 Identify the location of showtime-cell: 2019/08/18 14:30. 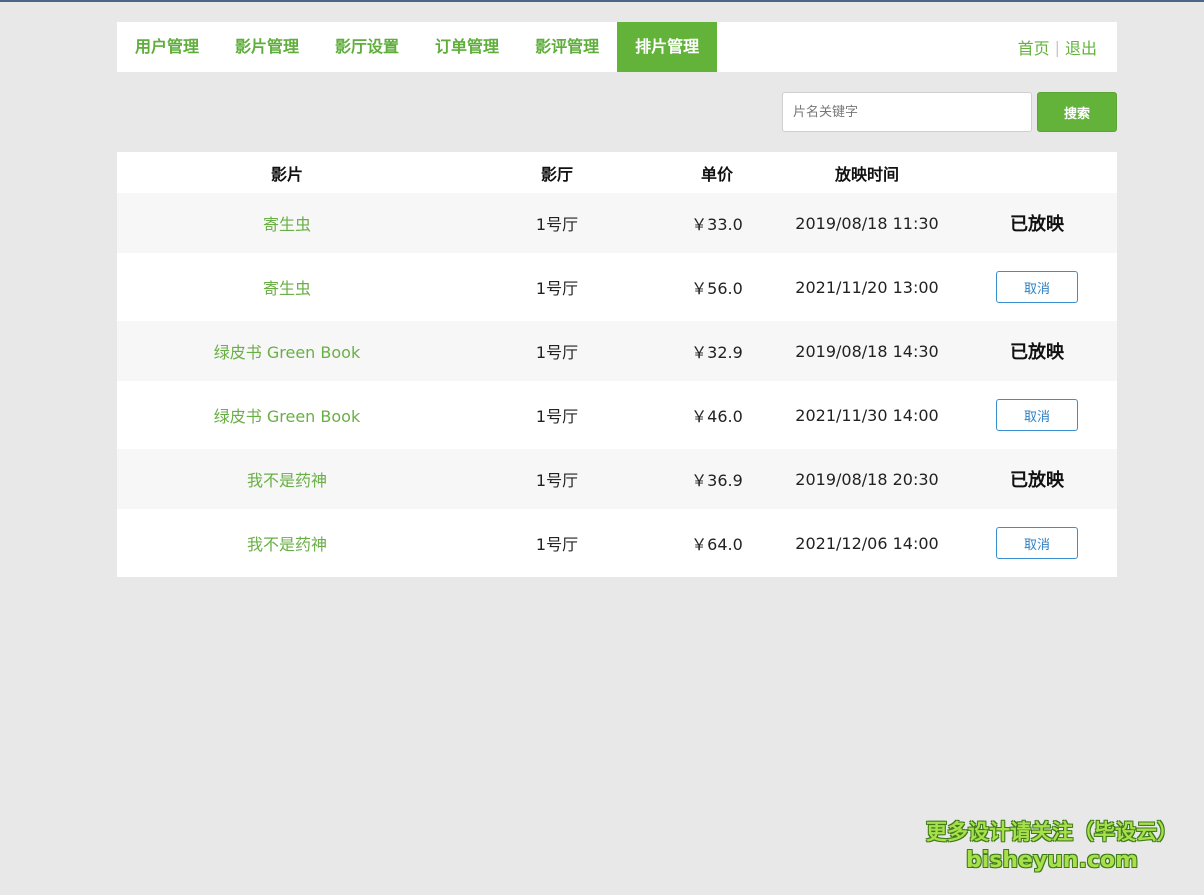
(867, 351).